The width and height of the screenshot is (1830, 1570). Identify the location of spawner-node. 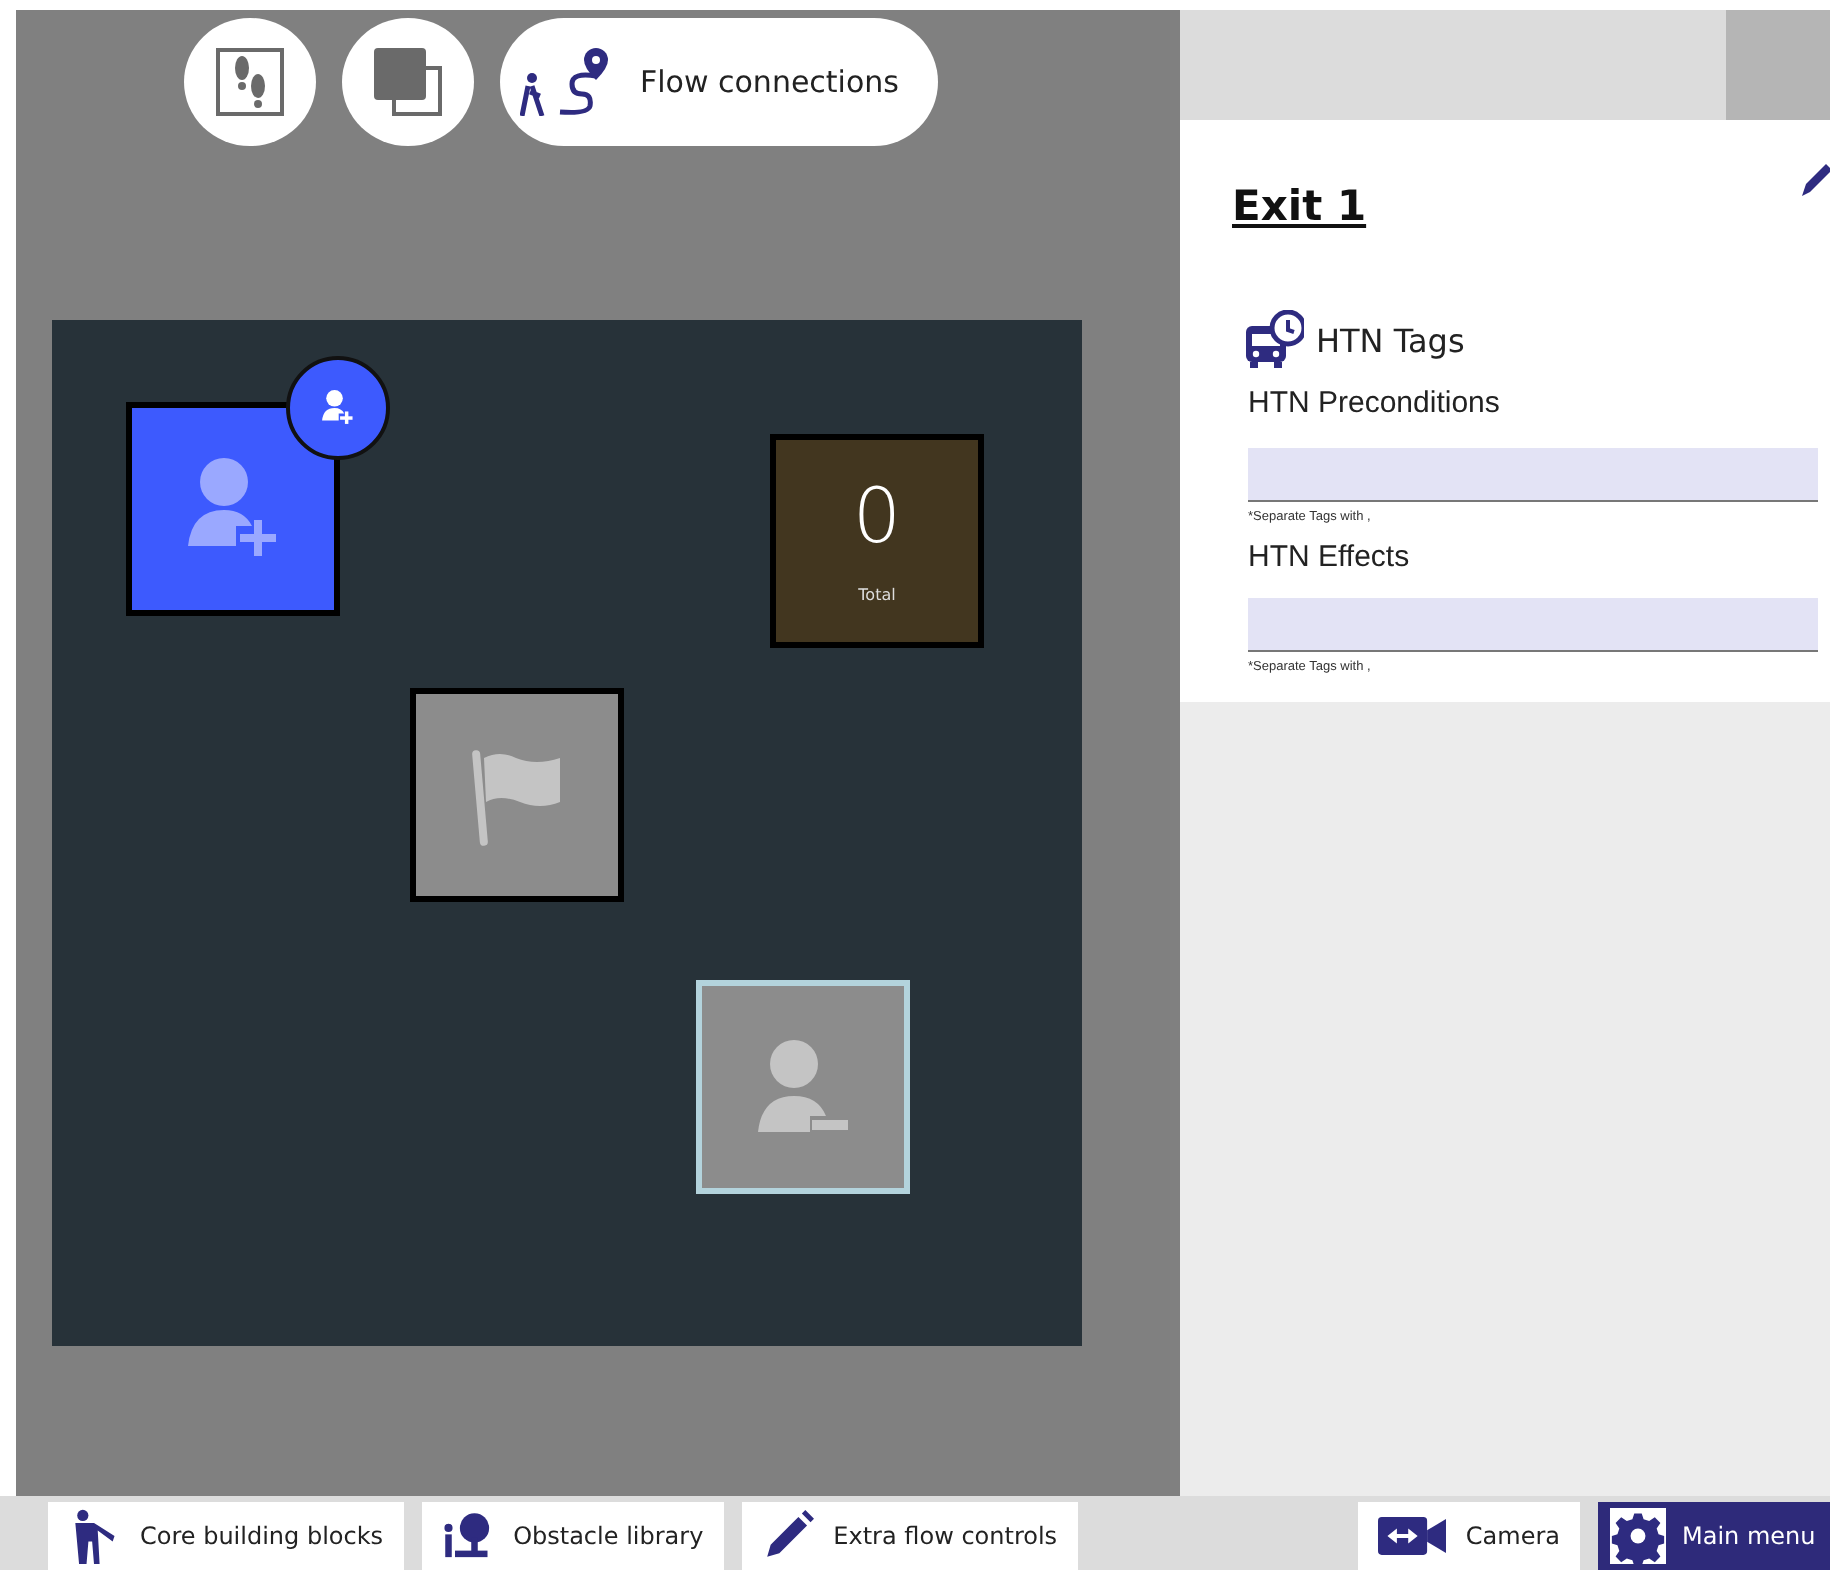
(233, 509).